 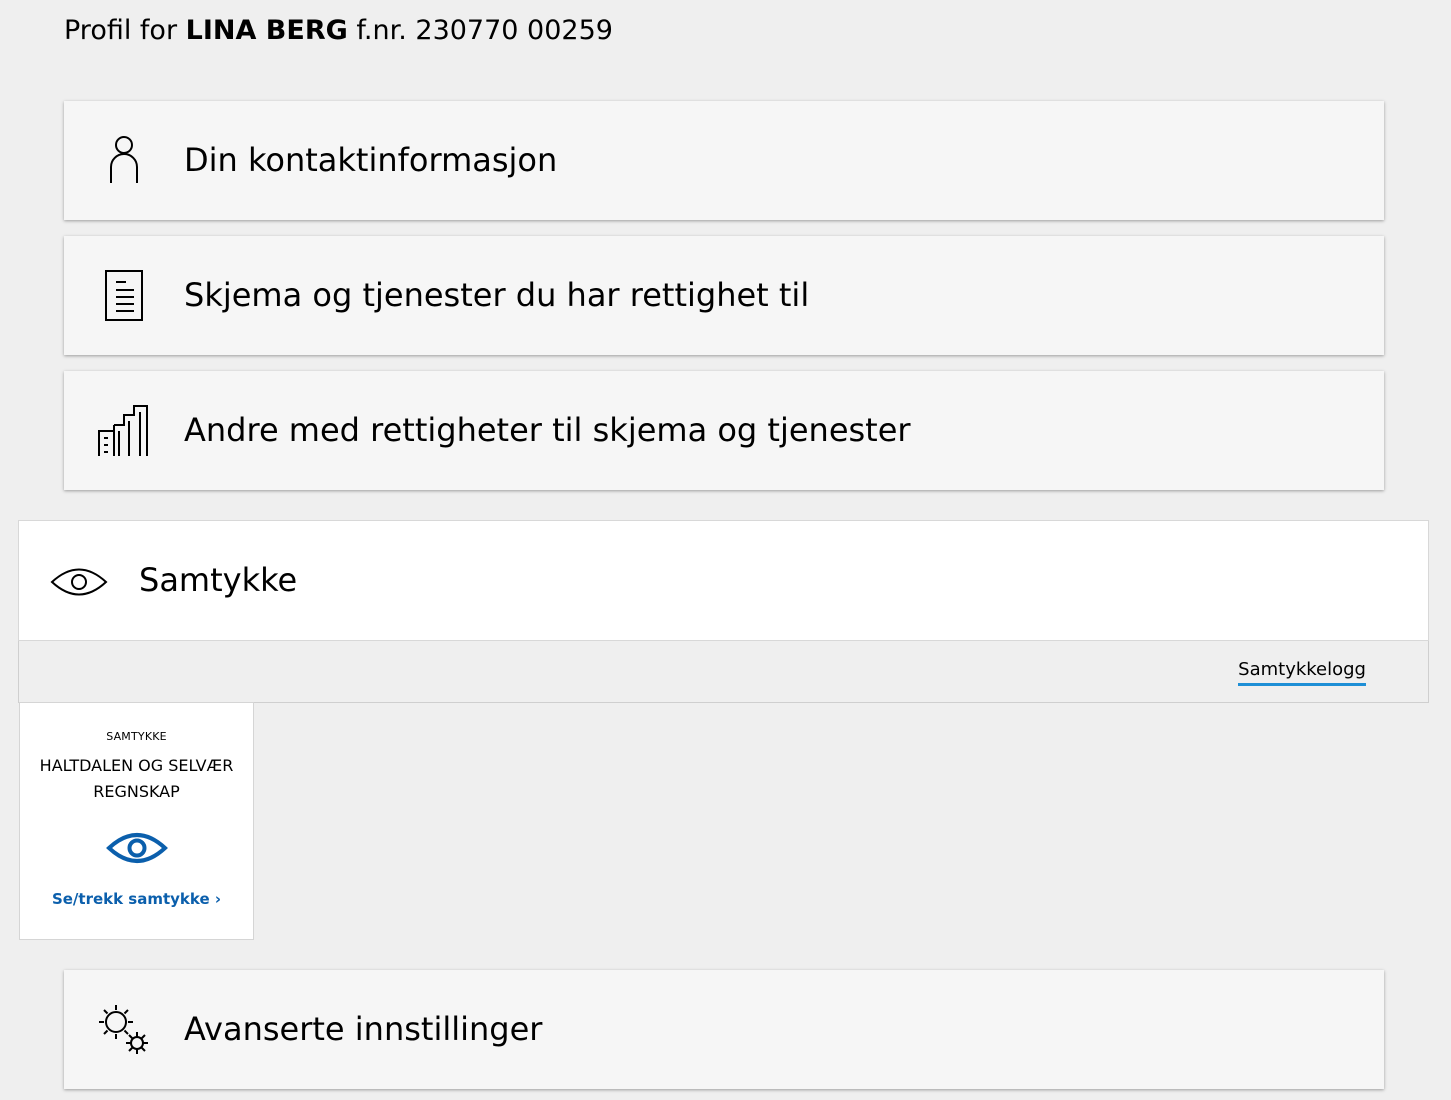 What do you see at coordinates (363, 1029) in the screenshot?
I see `advanced-settings-label: Avanserte innstillinger` at bounding box center [363, 1029].